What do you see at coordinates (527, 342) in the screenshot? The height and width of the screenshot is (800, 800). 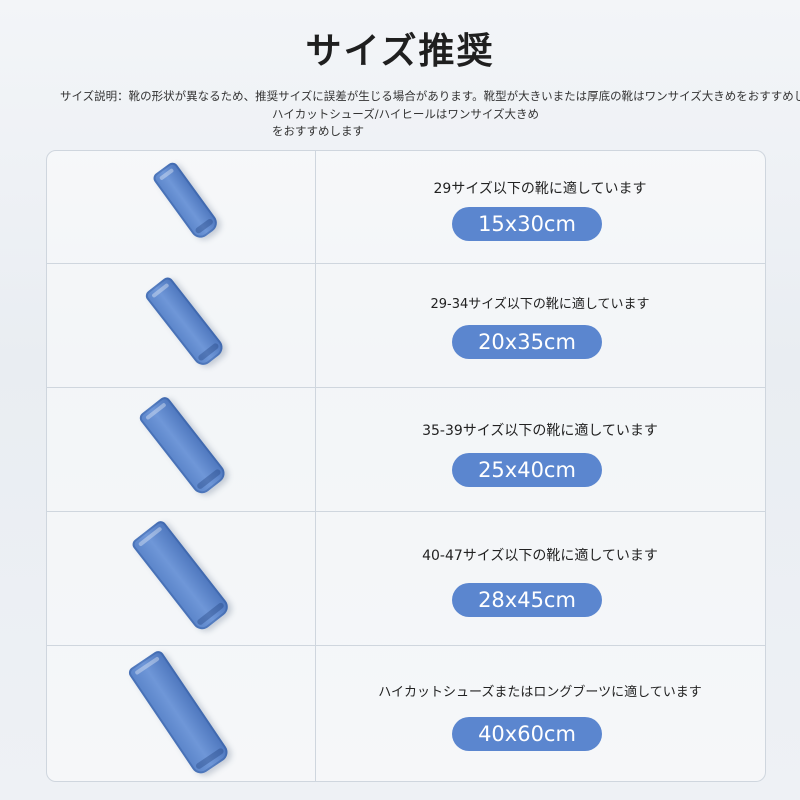 I see `size-badge: 20x35cm` at bounding box center [527, 342].